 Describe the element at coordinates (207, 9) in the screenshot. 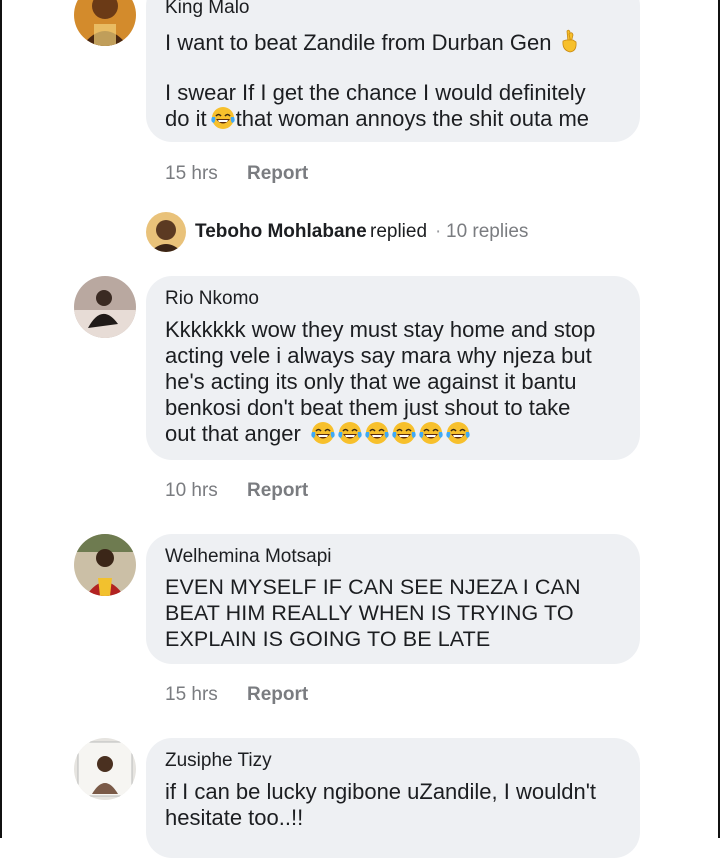

I see `comment-author: King Malo` at that location.